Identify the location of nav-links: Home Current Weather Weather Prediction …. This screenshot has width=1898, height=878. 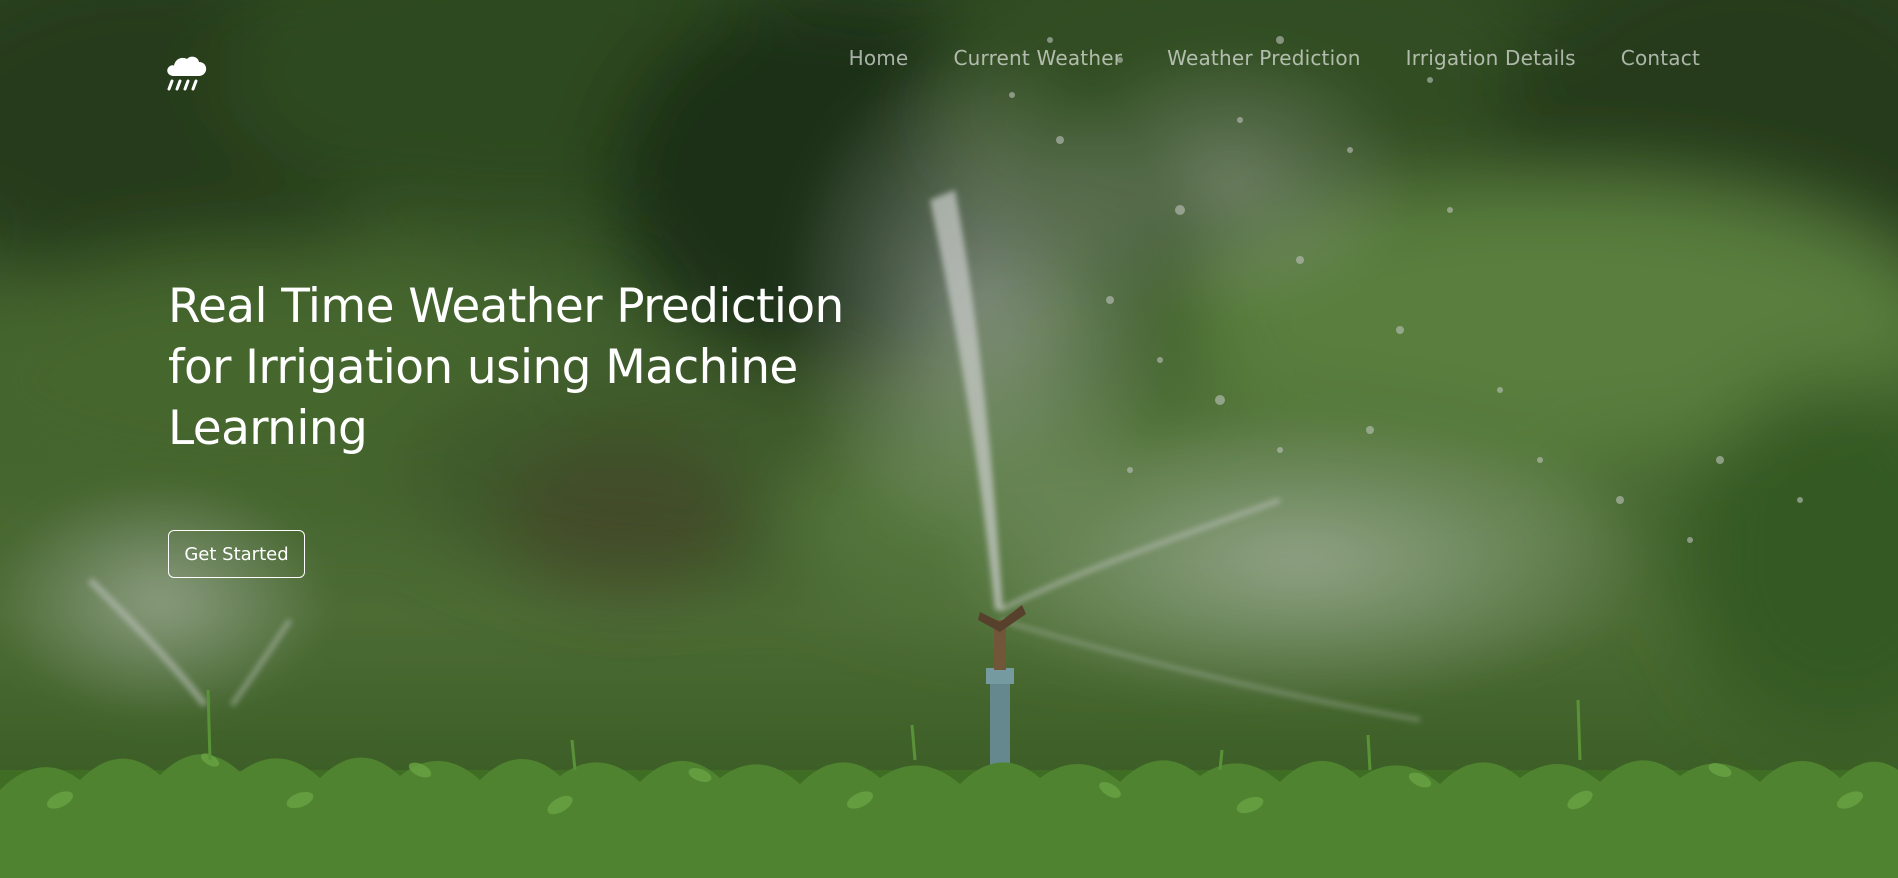
(1274, 58).